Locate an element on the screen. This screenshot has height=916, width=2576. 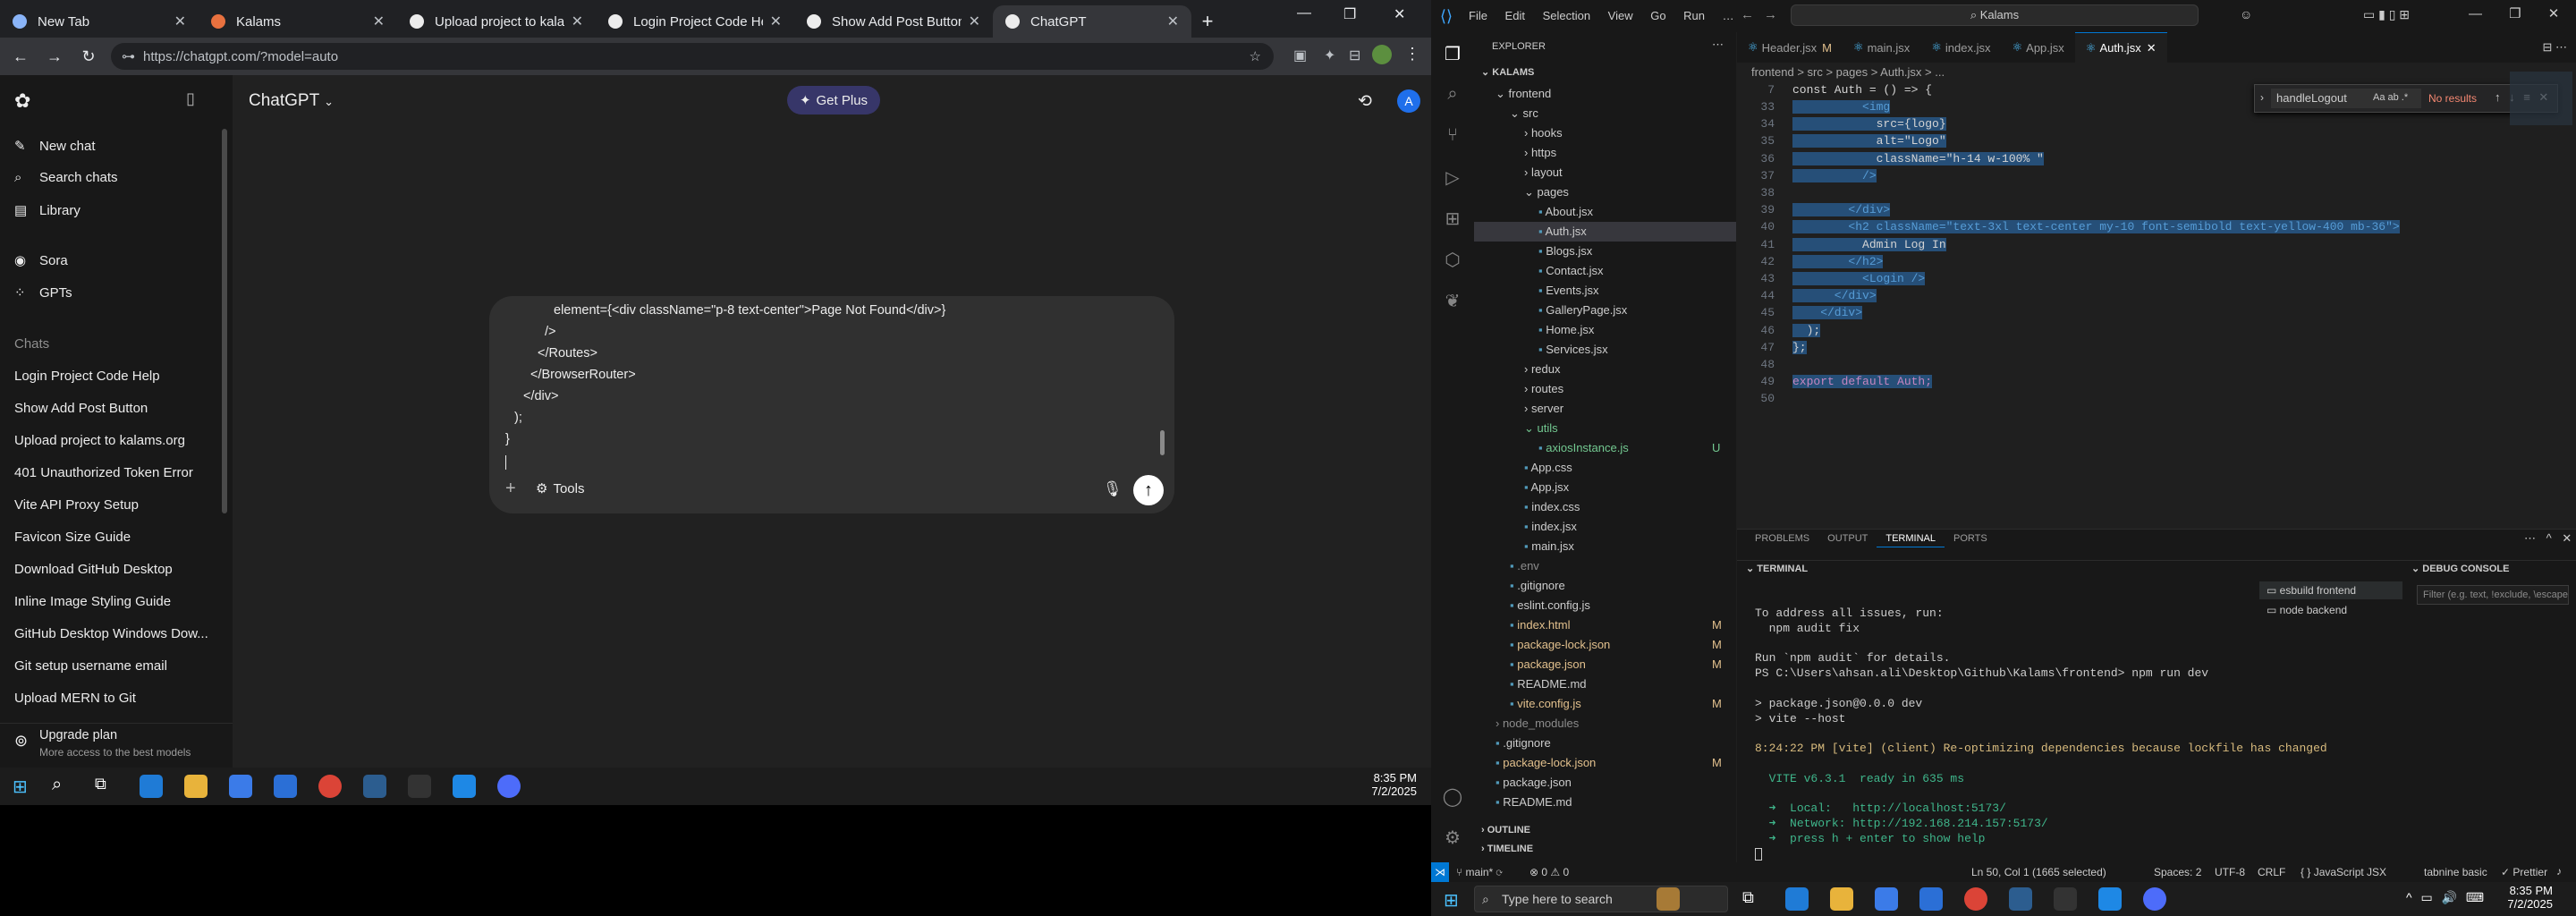
chrome-icon is located at coordinates (330, 786).